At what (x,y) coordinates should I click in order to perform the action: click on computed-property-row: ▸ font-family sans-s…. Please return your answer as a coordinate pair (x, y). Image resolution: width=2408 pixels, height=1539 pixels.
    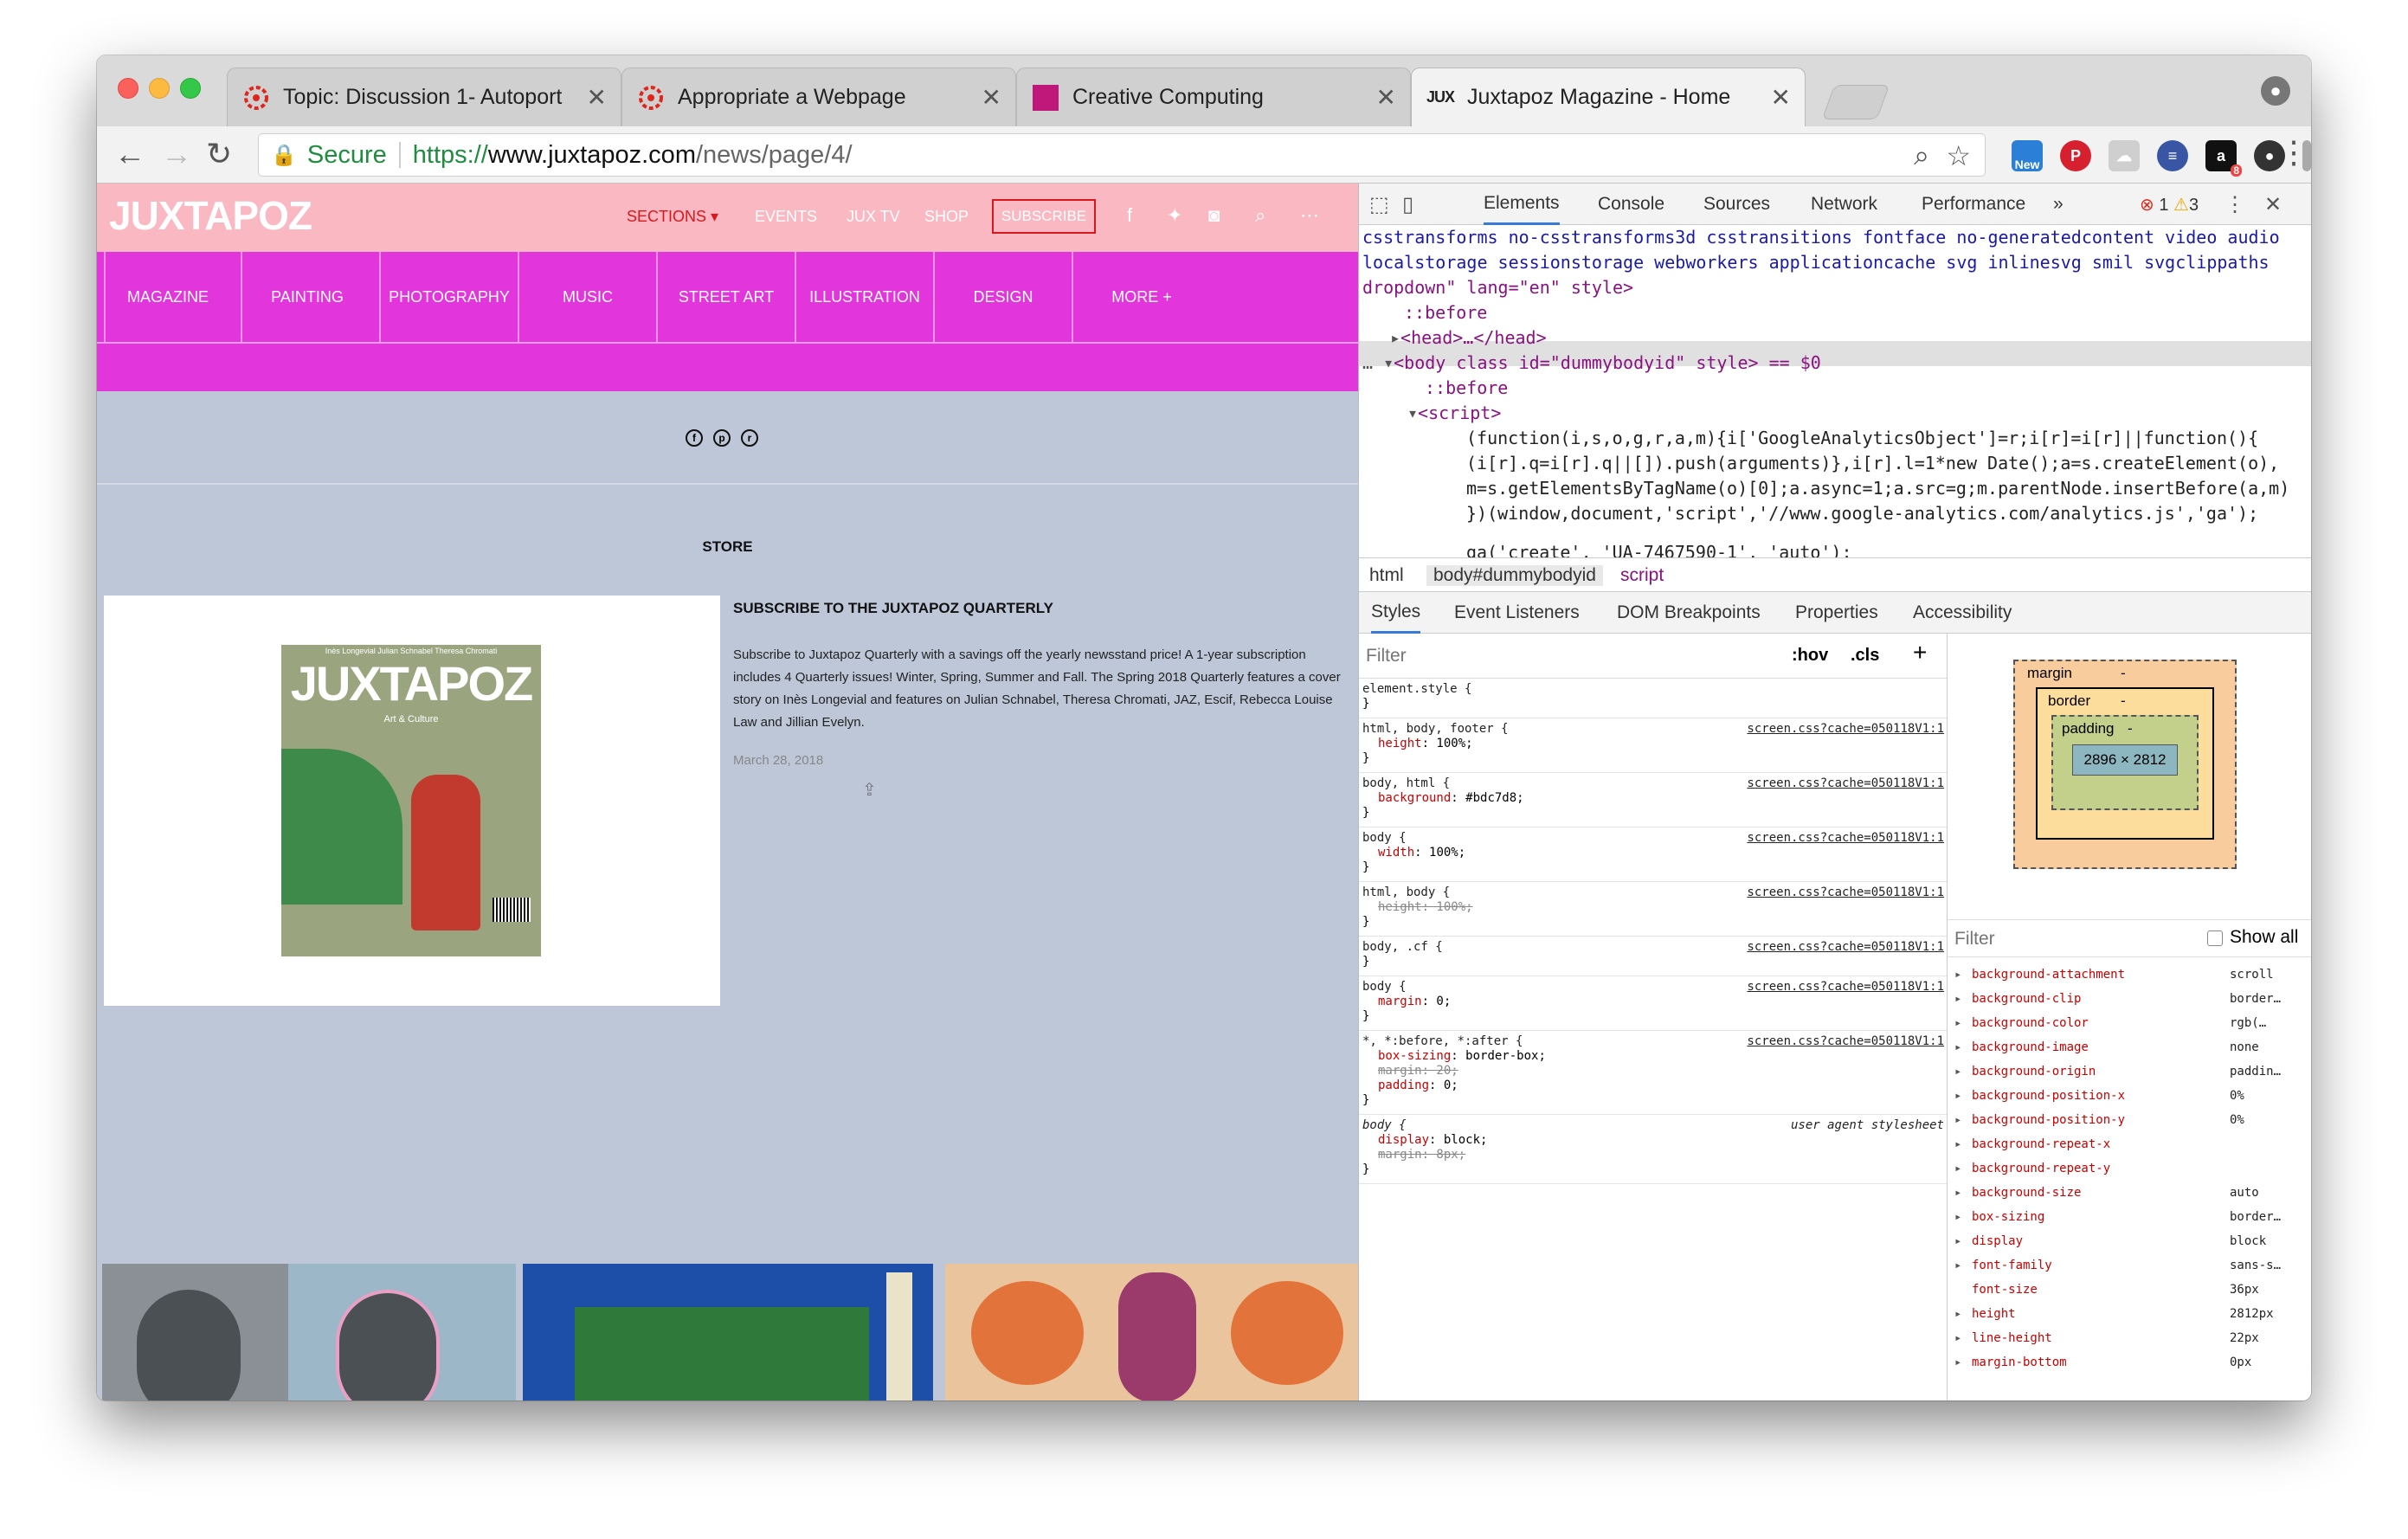
    Looking at the image, I should click on (2129, 1265).